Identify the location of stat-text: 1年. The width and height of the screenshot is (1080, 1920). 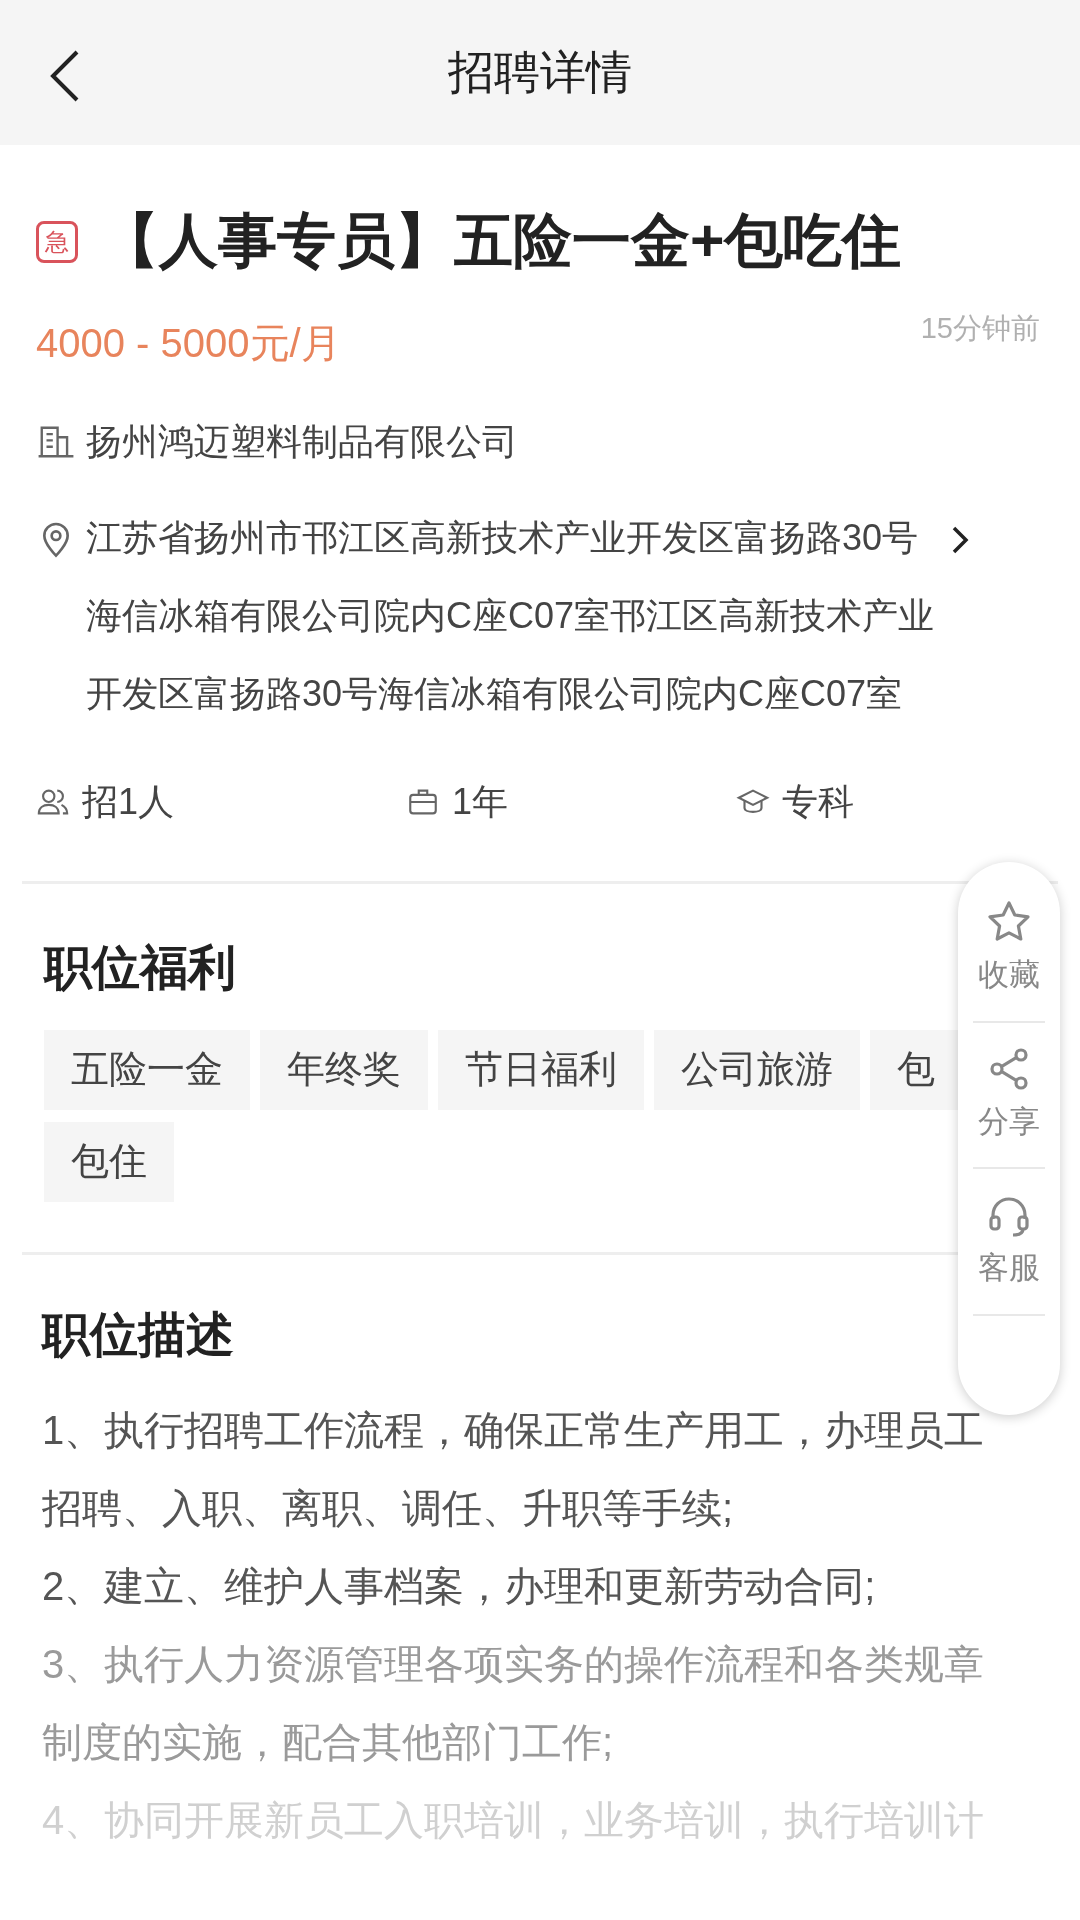
(480, 801).